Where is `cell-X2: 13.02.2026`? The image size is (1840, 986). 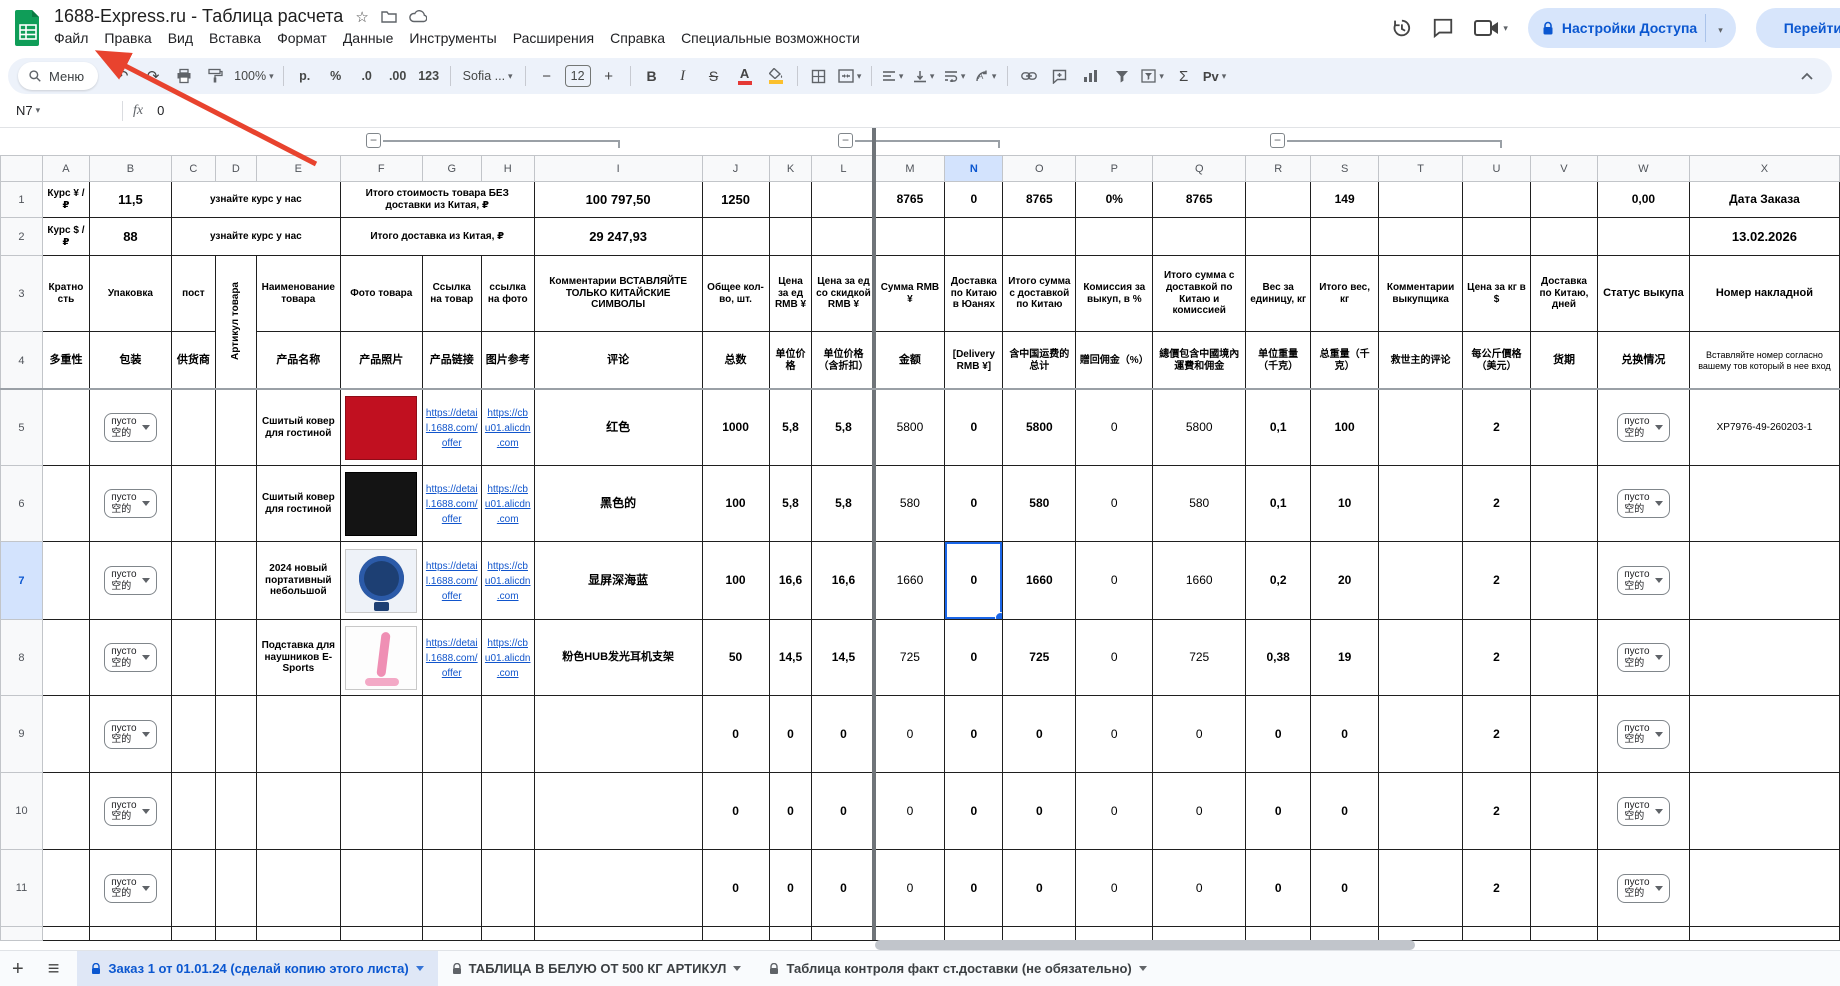 cell-X2: 13.02.2026 is located at coordinates (1764, 236).